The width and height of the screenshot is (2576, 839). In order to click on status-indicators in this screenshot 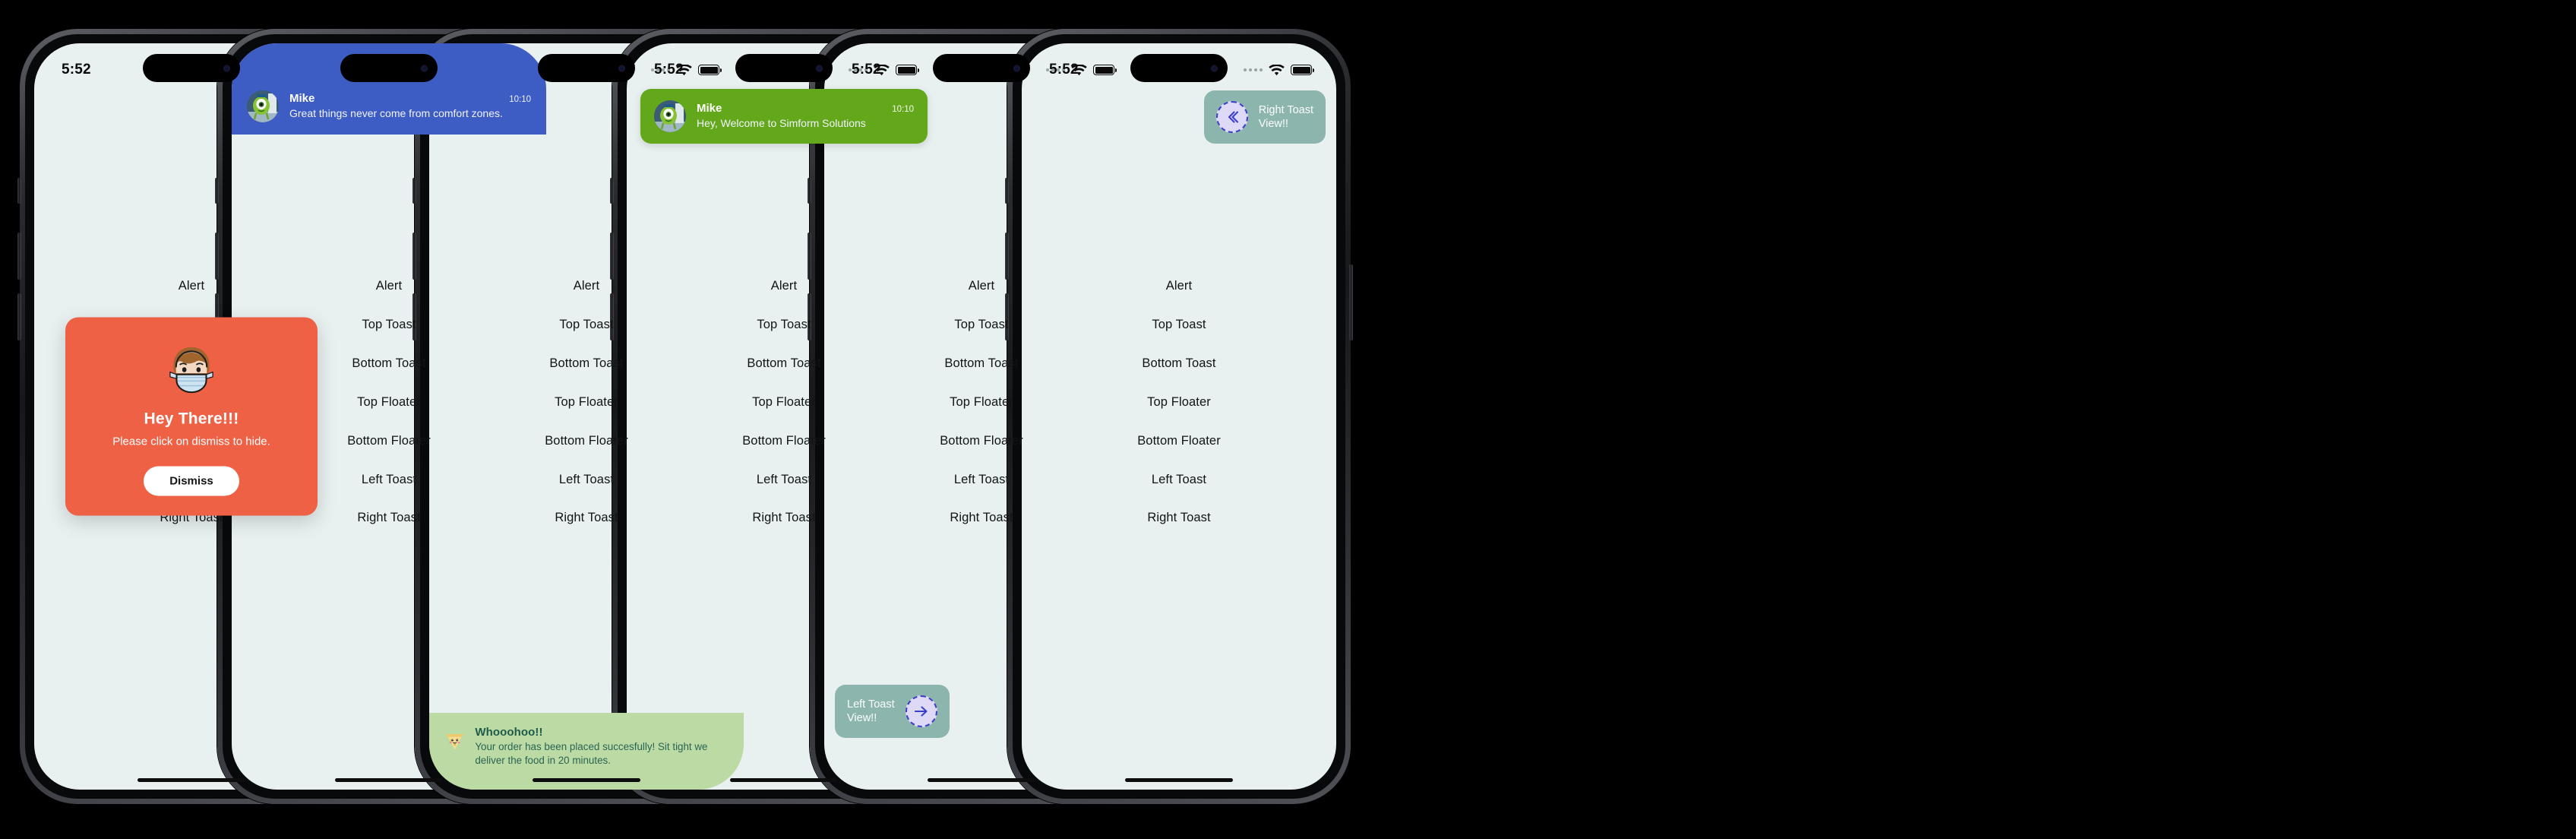, I will do `click(1279, 70)`.